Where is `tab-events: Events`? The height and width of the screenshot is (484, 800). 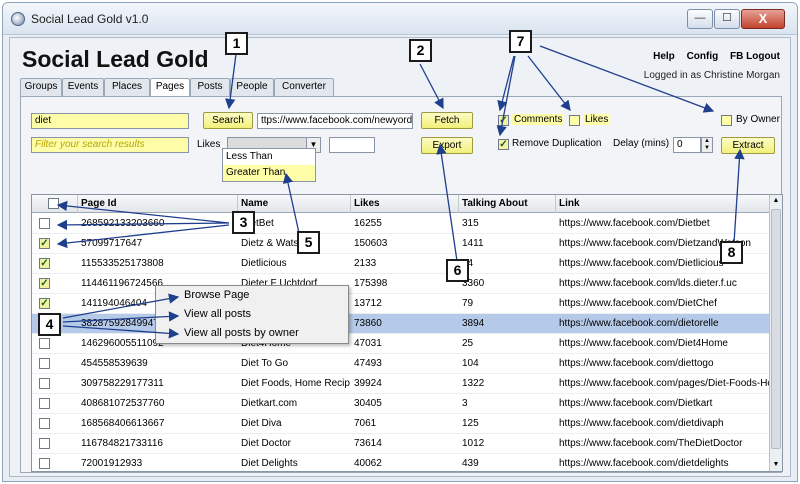 tab-events: Events is located at coordinates (83, 87).